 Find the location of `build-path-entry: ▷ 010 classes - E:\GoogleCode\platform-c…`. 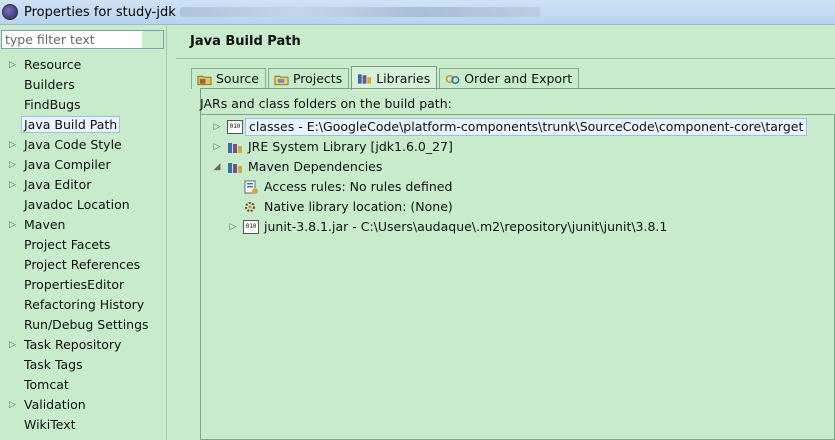

build-path-entry: ▷ 010 classes - E:\GoogleCode\platform-c… is located at coordinates (509, 127).